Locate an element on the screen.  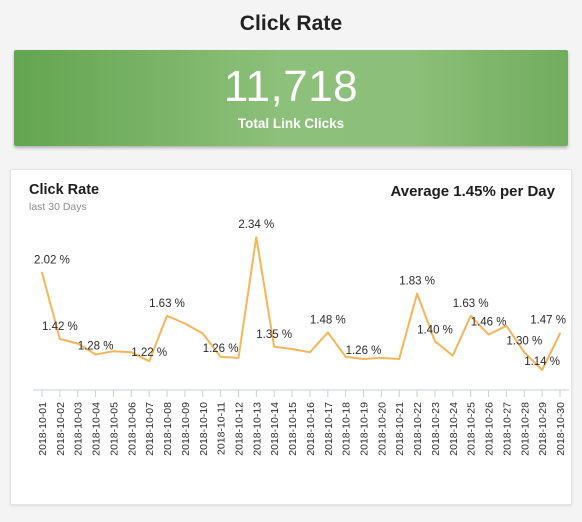
x-tick-label: 2018-10-13 is located at coordinates (257, 429).